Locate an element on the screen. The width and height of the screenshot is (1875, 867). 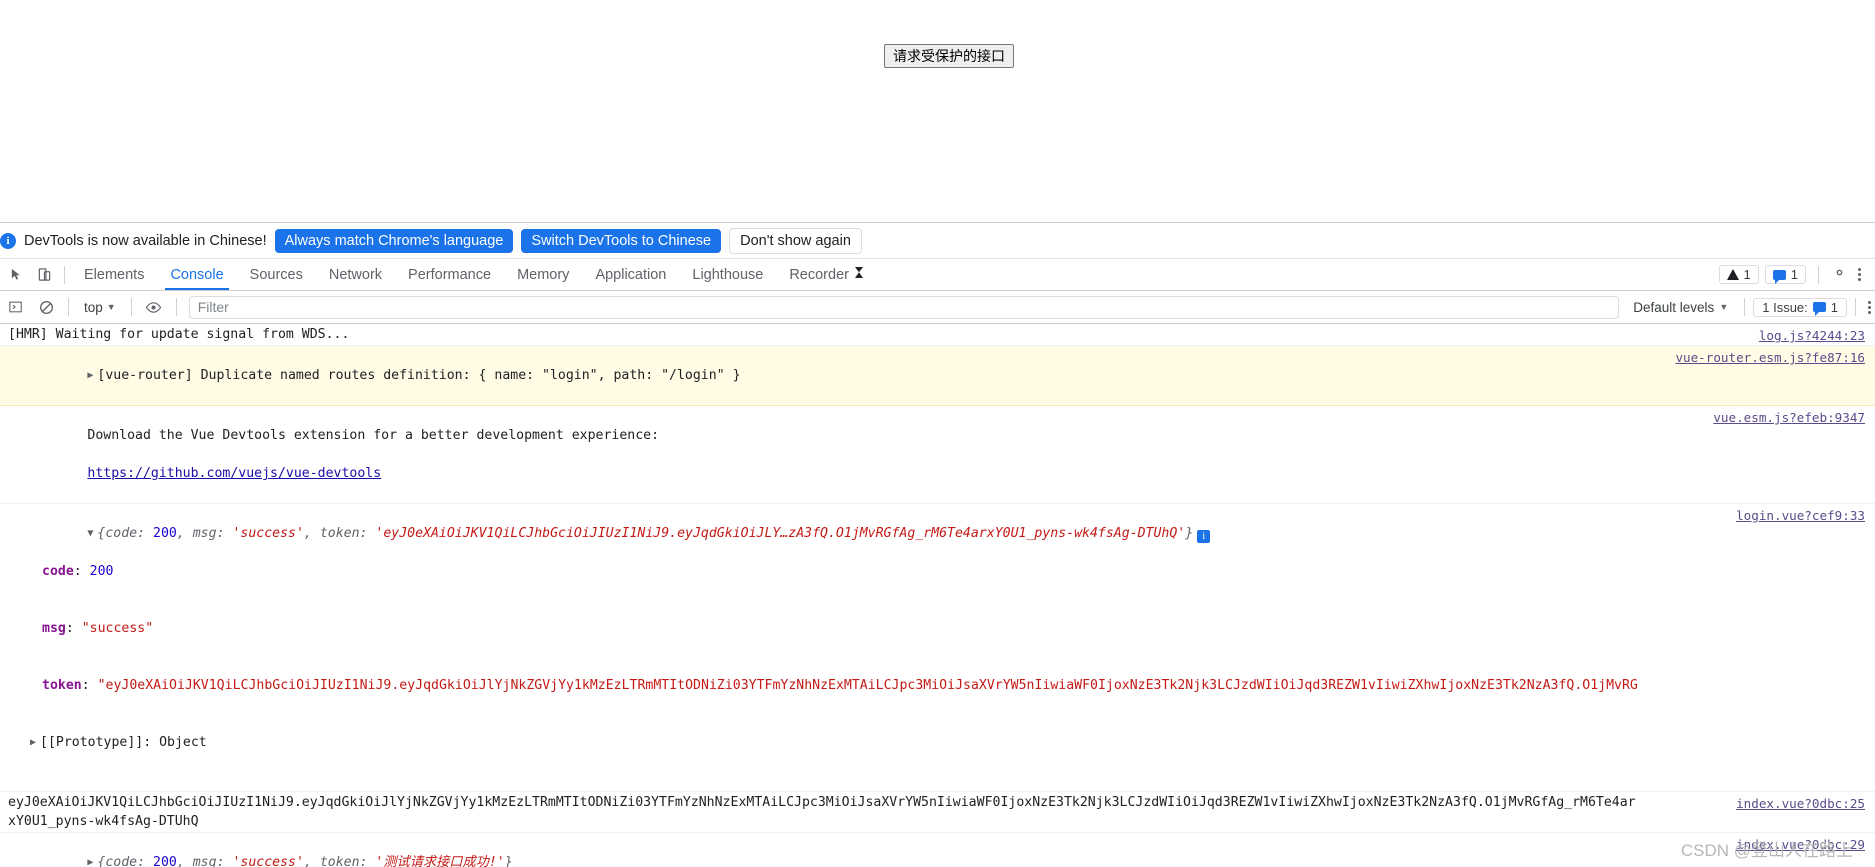
javascript-context-selector: top ▼ is located at coordinates (100, 307).